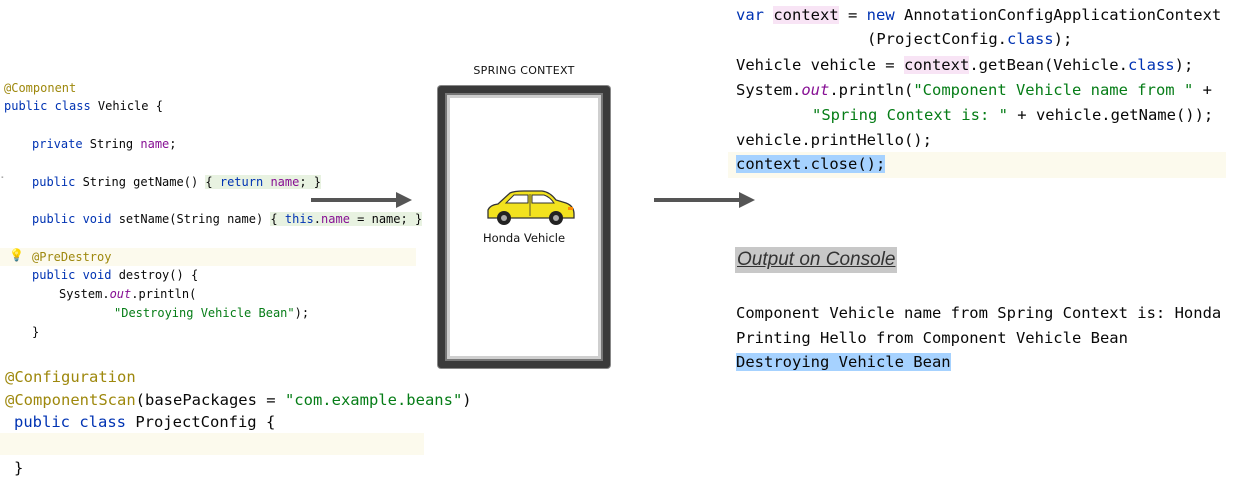 The image size is (1241, 484). I want to click on car-icon, so click(531, 207).